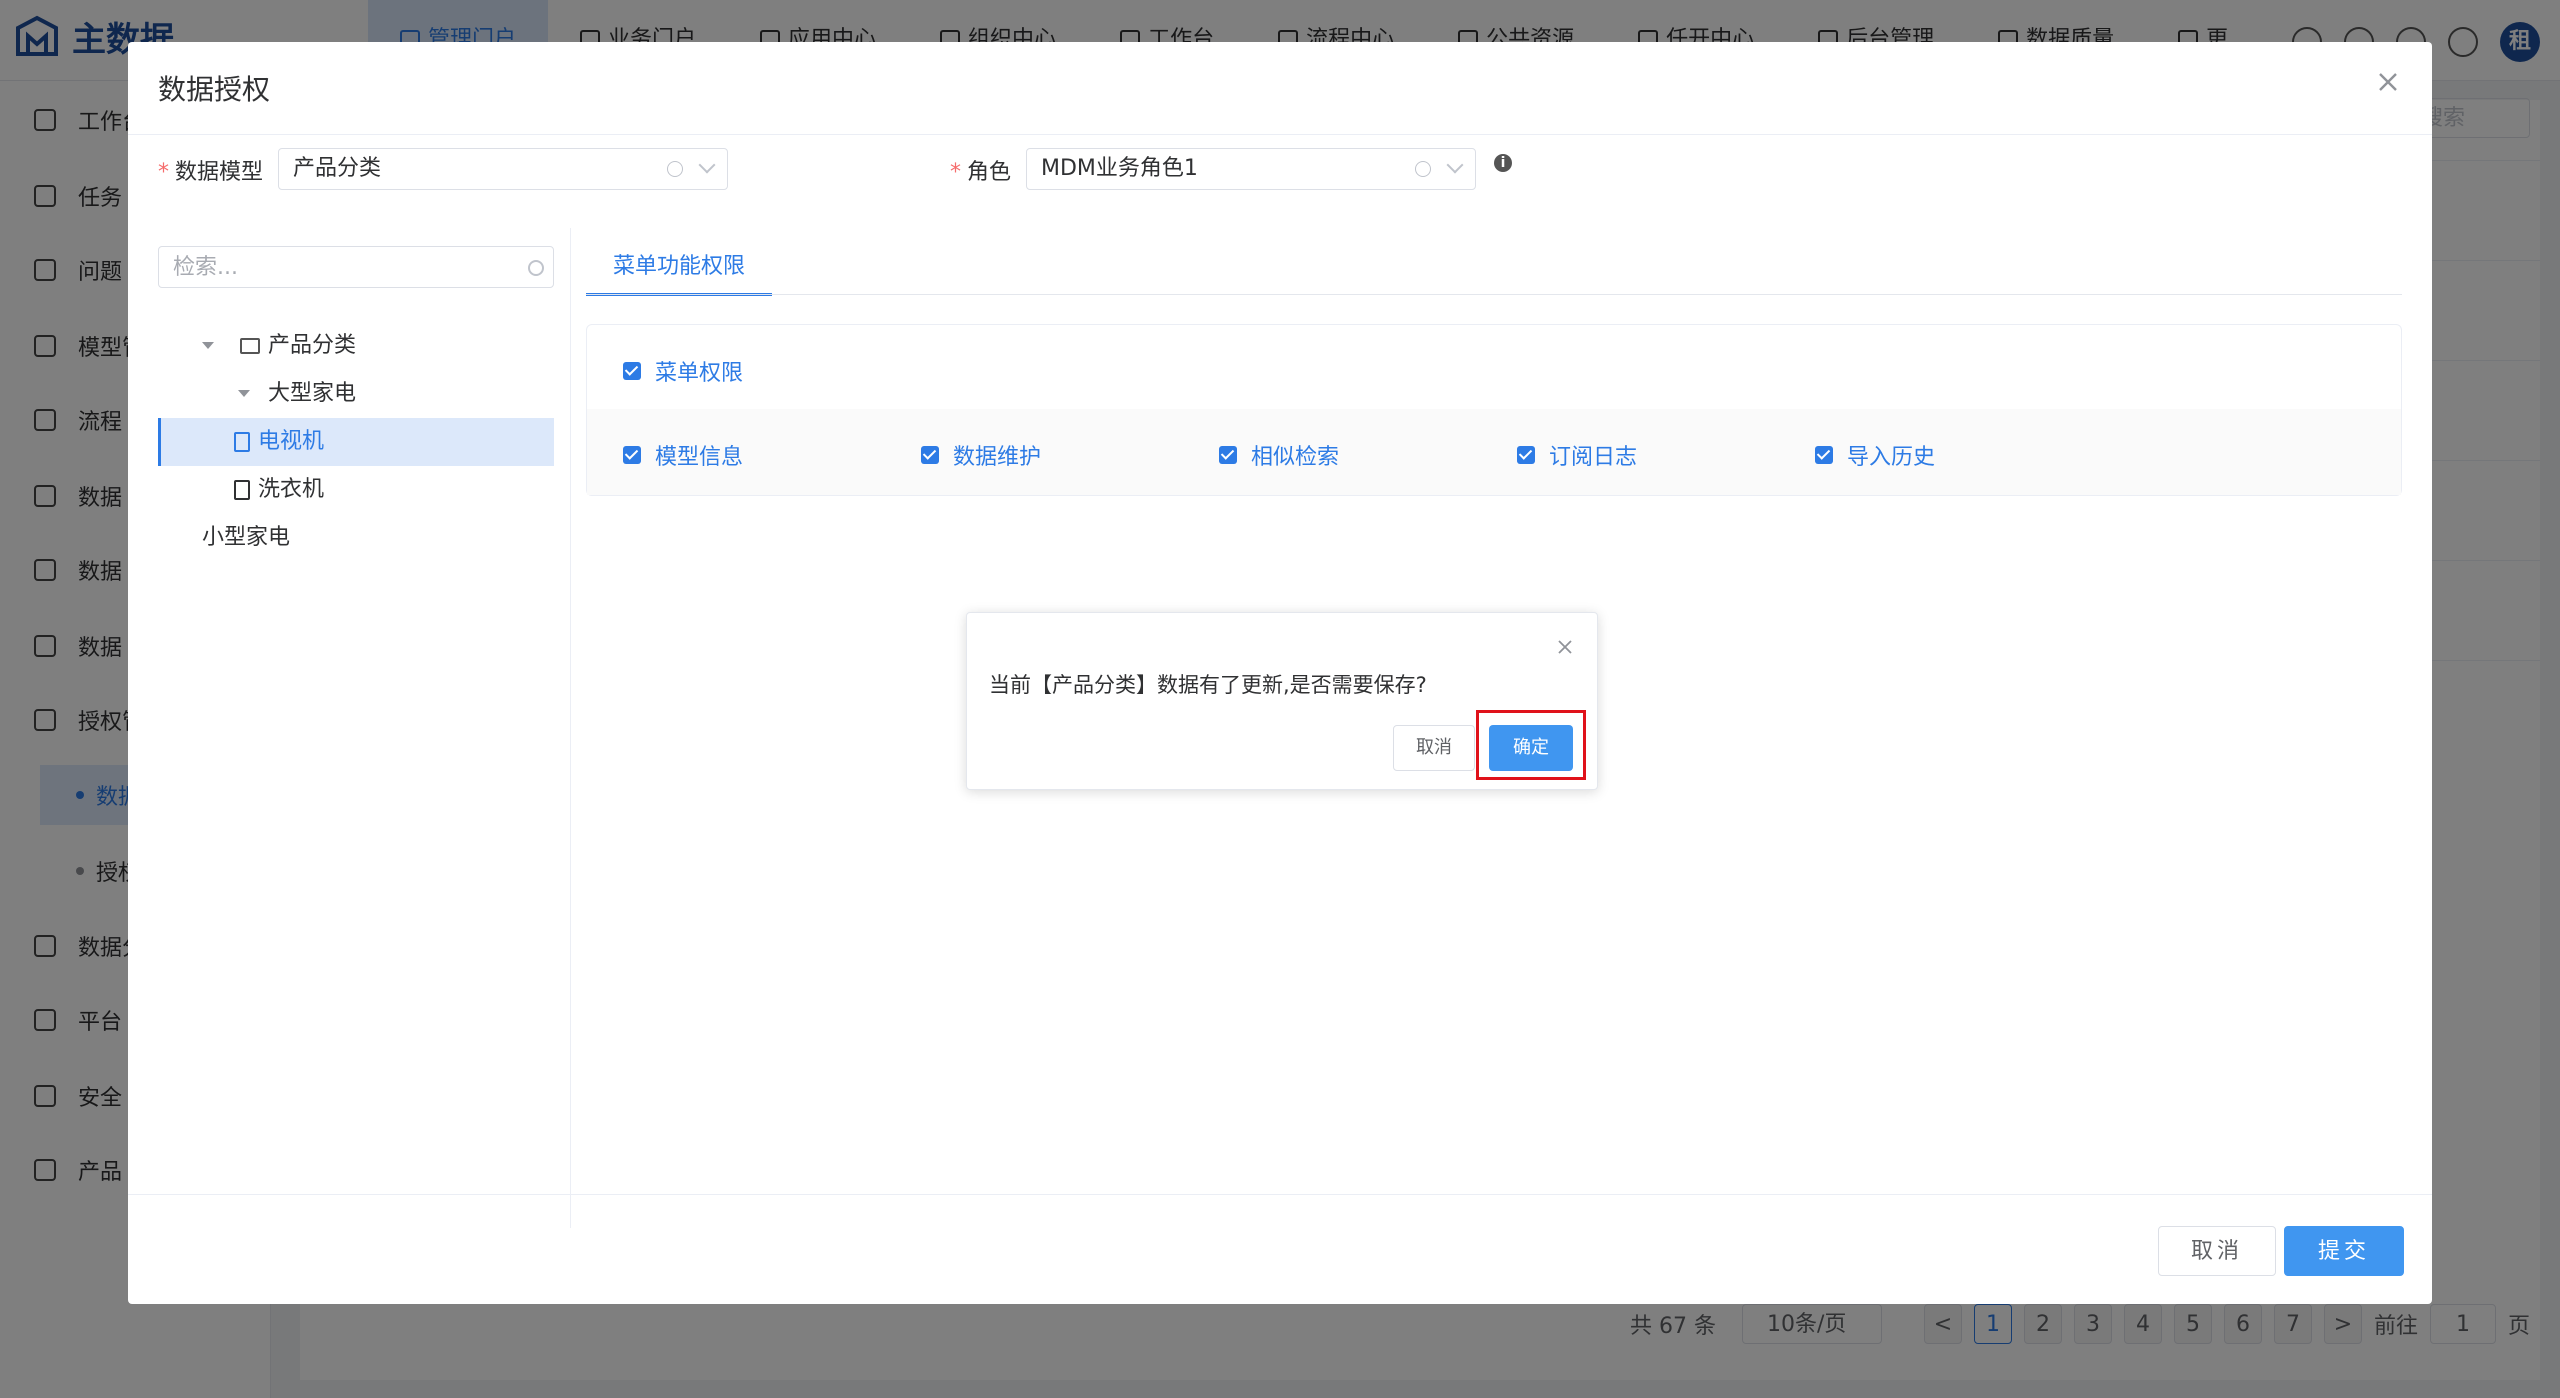 The height and width of the screenshot is (1398, 2560). What do you see at coordinates (503, 169) in the screenshot?
I see `model-select: 产品分类` at bounding box center [503, 169].